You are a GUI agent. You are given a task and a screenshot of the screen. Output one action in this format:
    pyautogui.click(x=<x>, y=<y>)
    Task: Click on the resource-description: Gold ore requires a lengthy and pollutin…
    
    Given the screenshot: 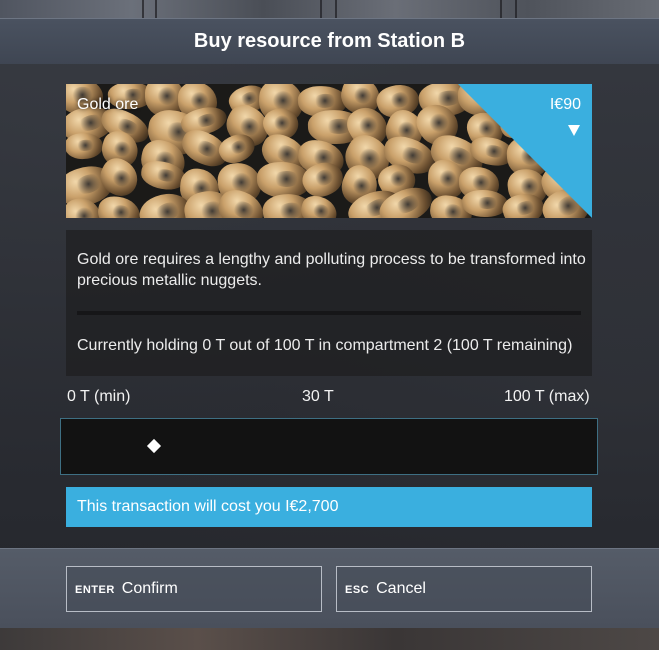 What is the action you would take?
    pyautogui.click(x=331, y=270)
    